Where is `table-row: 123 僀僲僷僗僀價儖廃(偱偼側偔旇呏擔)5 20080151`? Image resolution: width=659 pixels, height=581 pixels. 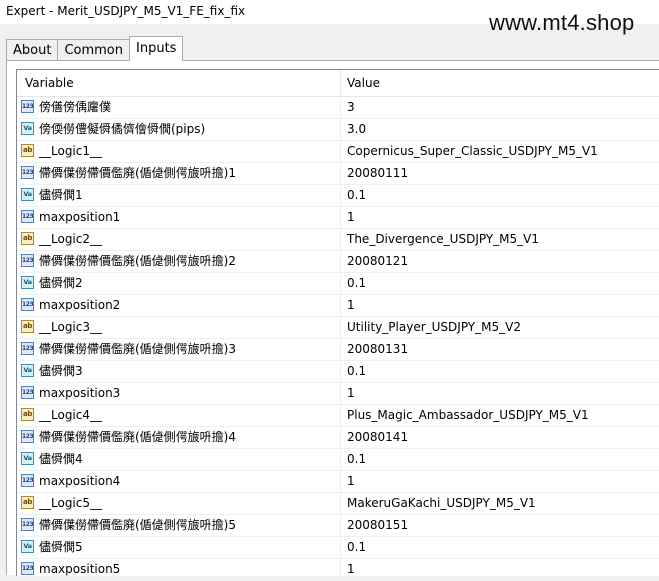
table-row: 123 僀僲僷僗僀價儖廃(偱偼側偔旇呏擔)5 20080151 is located at coordinates (338, 526).